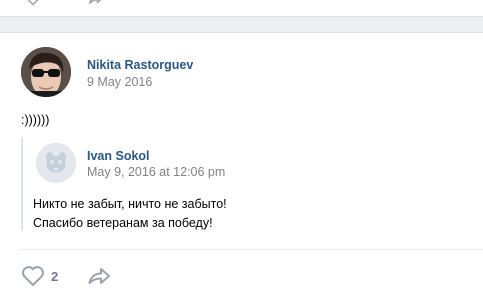 The height and width of the screenshot is (299, 483). Describe the element at coordinates (119, 82) in the screenshot. I see `post-date: 9 May 2016` at that location.